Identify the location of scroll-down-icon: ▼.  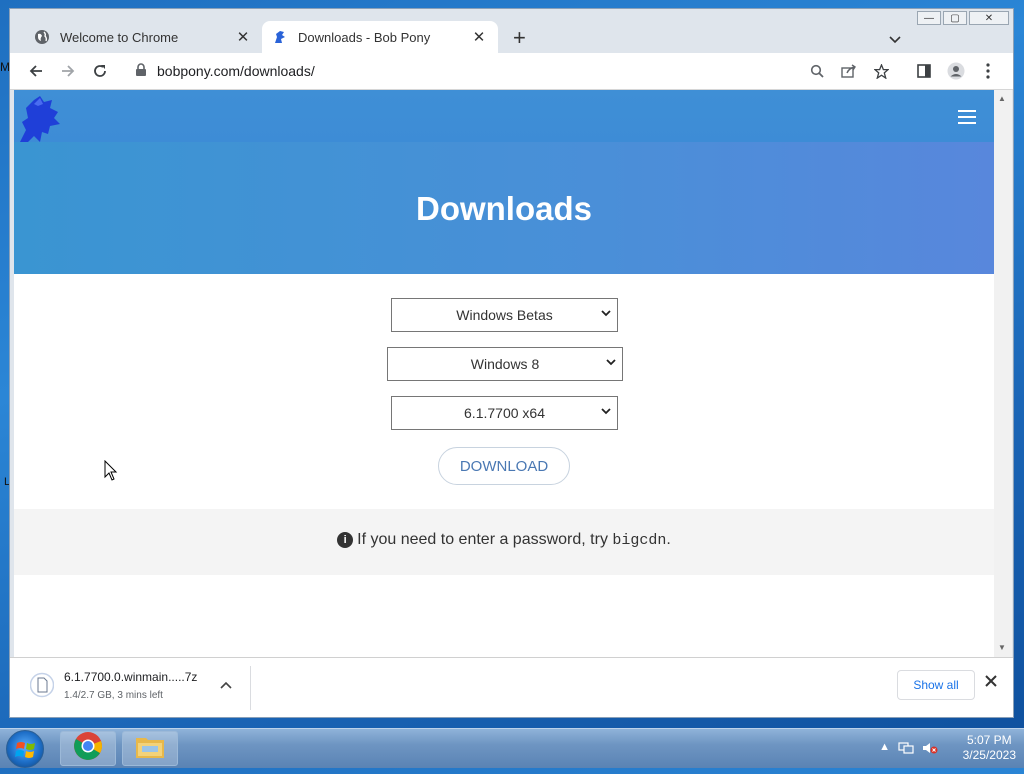
(1002, 647).